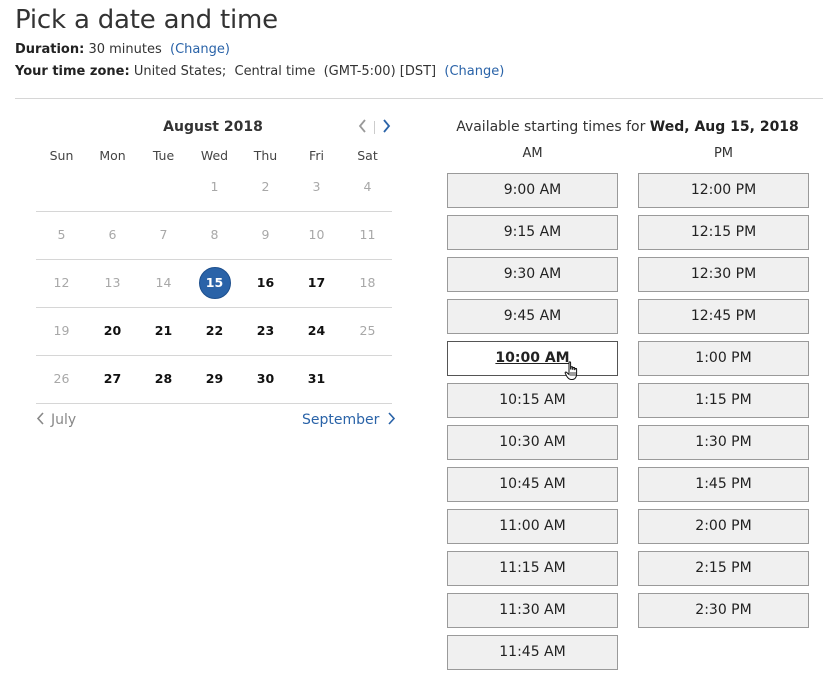 The width and height of the screenshot is (823, 681). What do you see at coordinates (532, 442) in the screenshot?
I see `time-slot-button: 10:30 AM` at bounding box center [532, 442].